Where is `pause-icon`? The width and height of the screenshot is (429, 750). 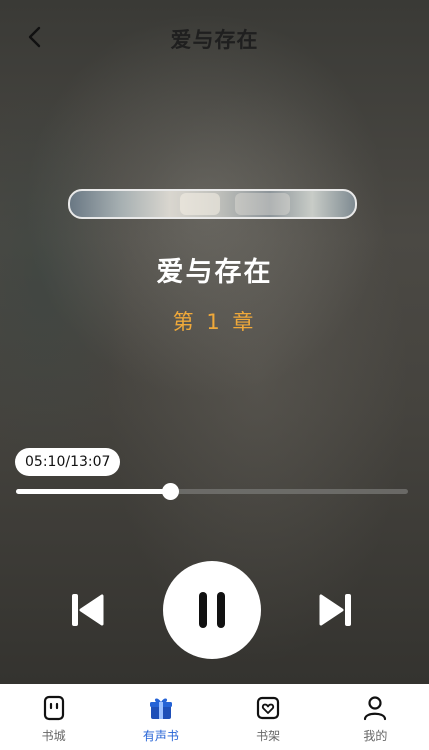
pause-icon is located at coordinates (212, 610).